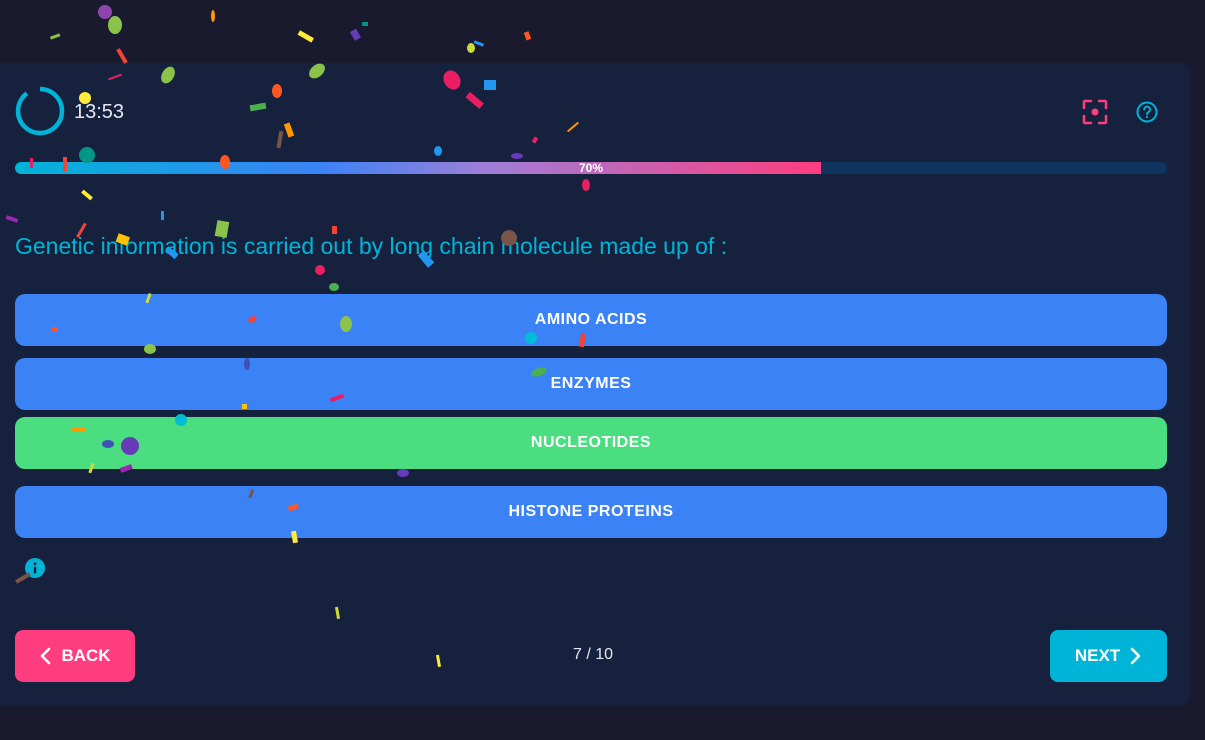 Image resolution: width=1205 pixels, height=740 pixels. Describe the element at coordinates (35, 568) in the screenshot. I see `info-icon` at that location.